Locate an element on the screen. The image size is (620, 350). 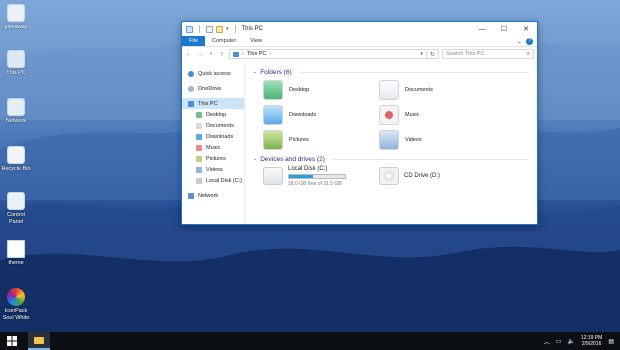
volume-icon: 🔈 is located at coordinates (570, 341).